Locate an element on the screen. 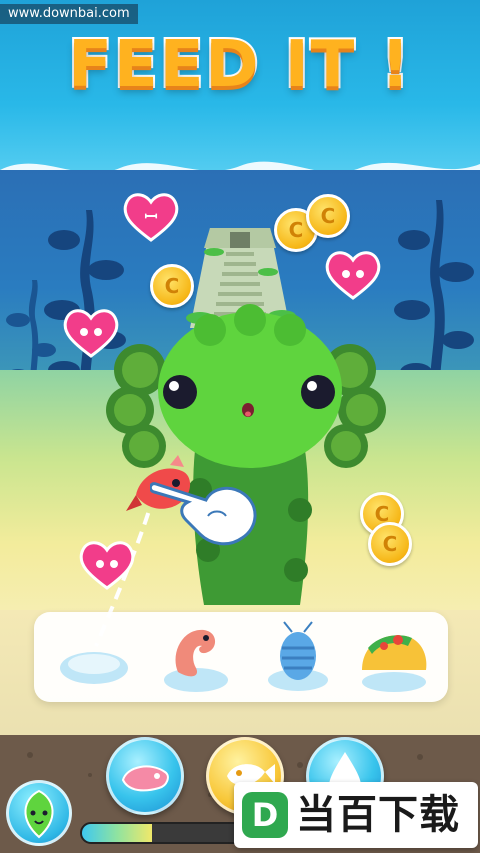 The width and height of the screenshot is (480, 853). fish-food-icon is located at coordinates (145, 778).